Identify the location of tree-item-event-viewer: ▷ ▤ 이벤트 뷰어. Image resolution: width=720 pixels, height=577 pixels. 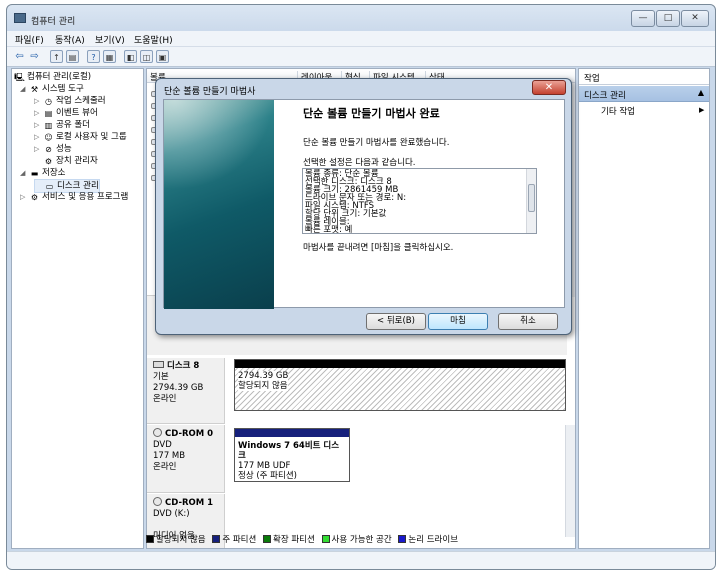
(66, 113).